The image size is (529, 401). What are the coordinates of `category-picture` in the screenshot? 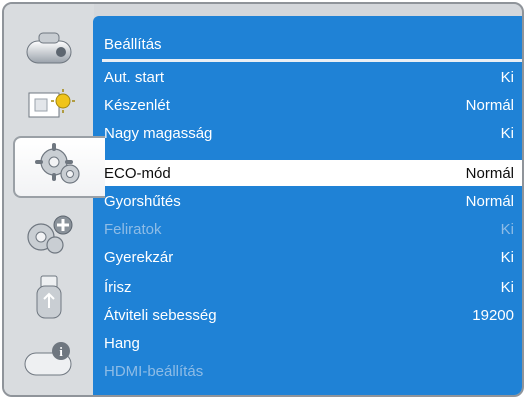 It's located at (49, 107).